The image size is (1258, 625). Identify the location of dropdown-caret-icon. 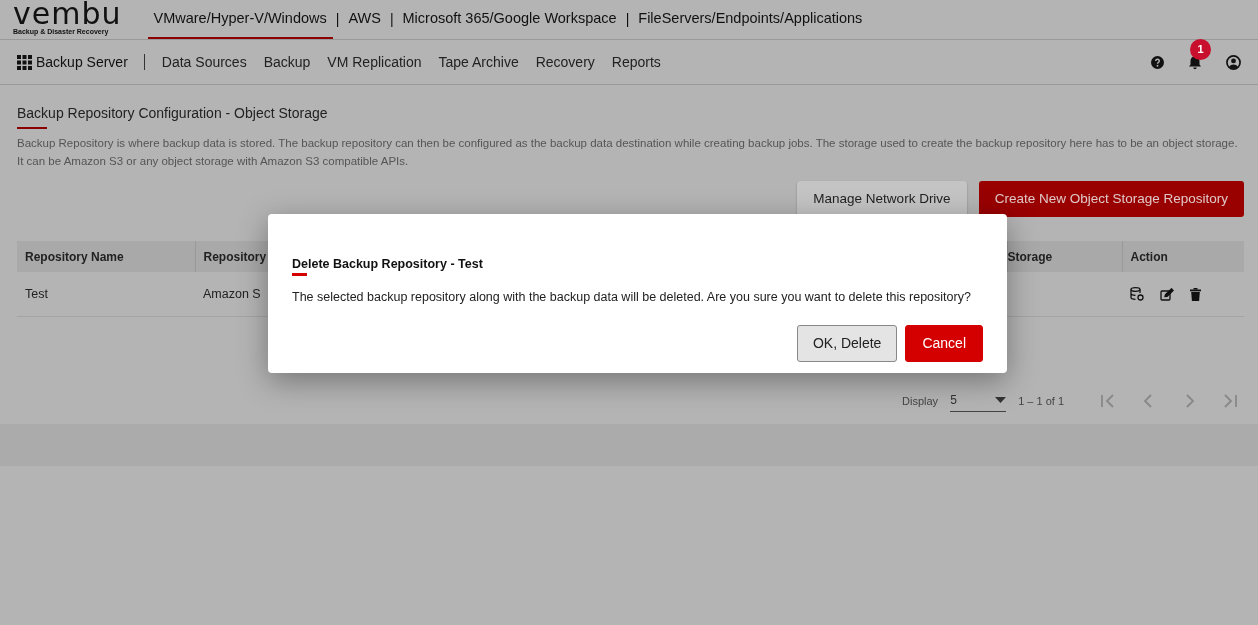
(1001, 399).